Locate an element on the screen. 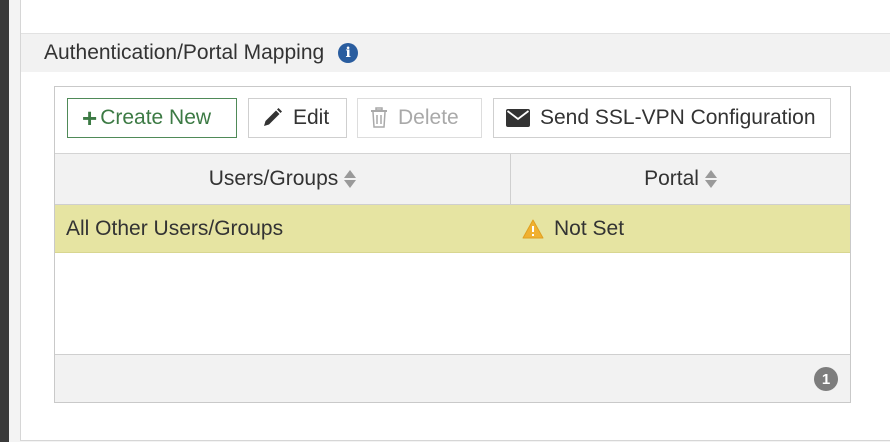 This screenshot has height=442, width=890. table-footer: 1 is located at coordinates (452, 378).